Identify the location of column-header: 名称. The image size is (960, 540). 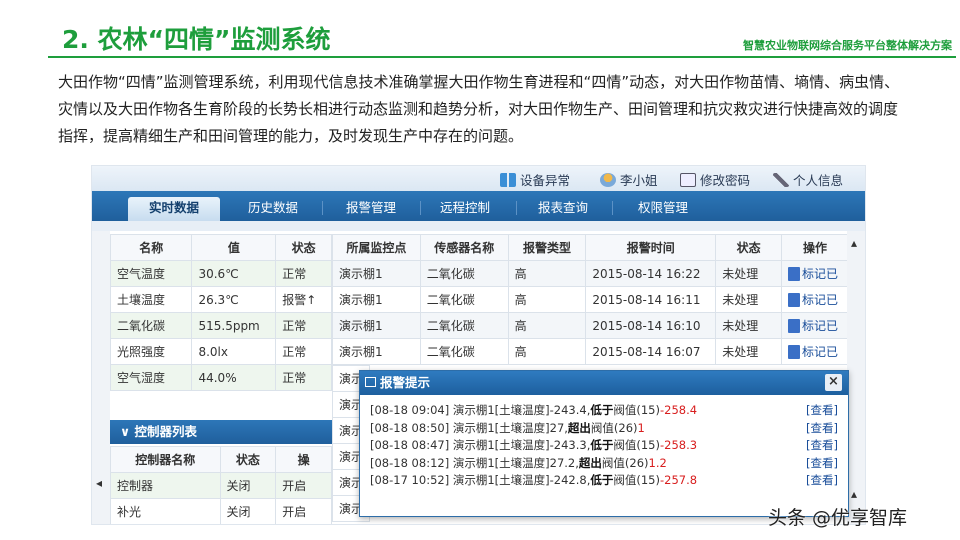
(151, 247).